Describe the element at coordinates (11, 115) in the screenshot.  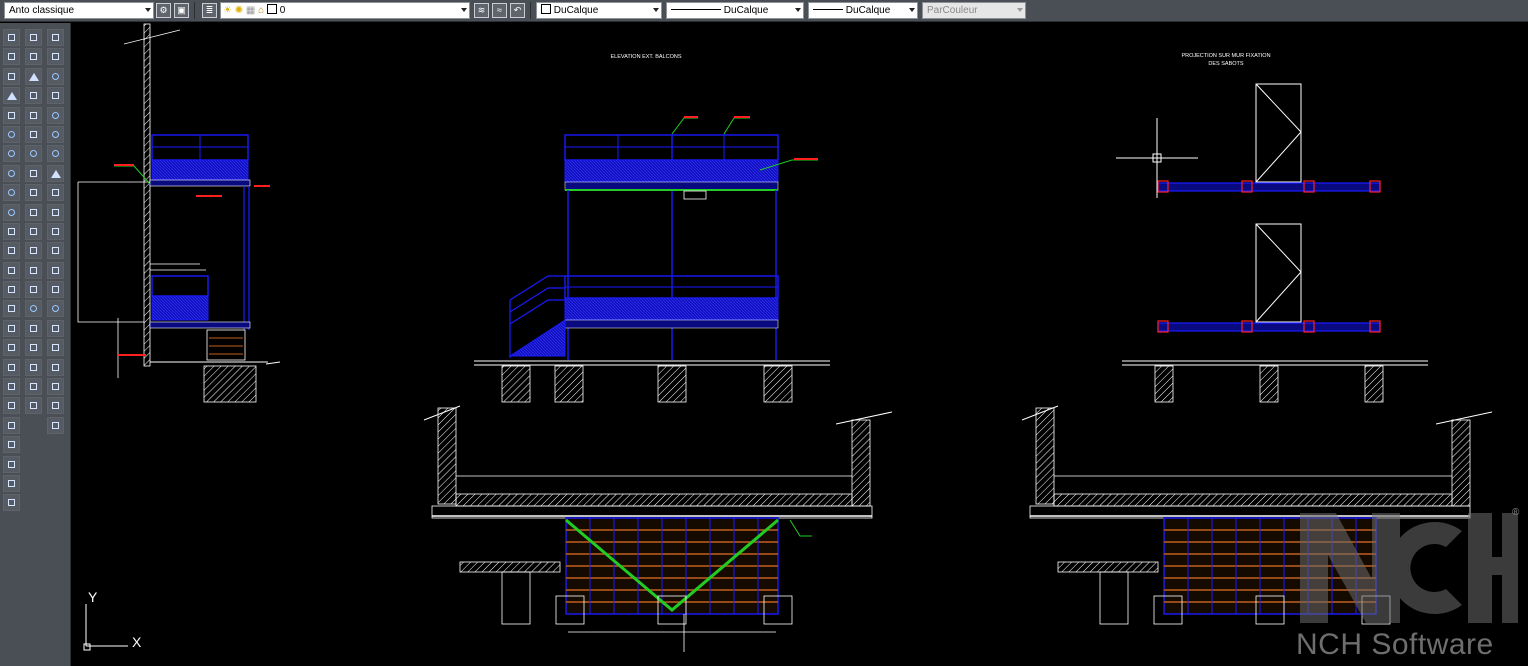
I see `rectangle-tool-icon` at that location.